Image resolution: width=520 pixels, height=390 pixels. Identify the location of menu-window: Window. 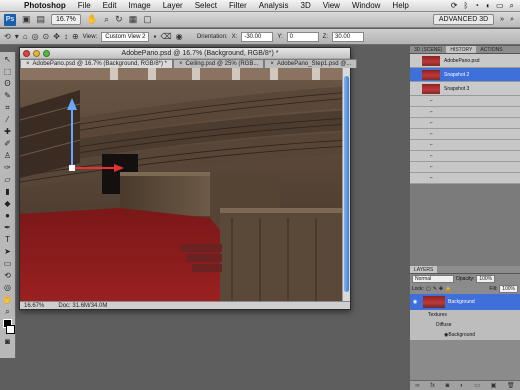
(366, 5).